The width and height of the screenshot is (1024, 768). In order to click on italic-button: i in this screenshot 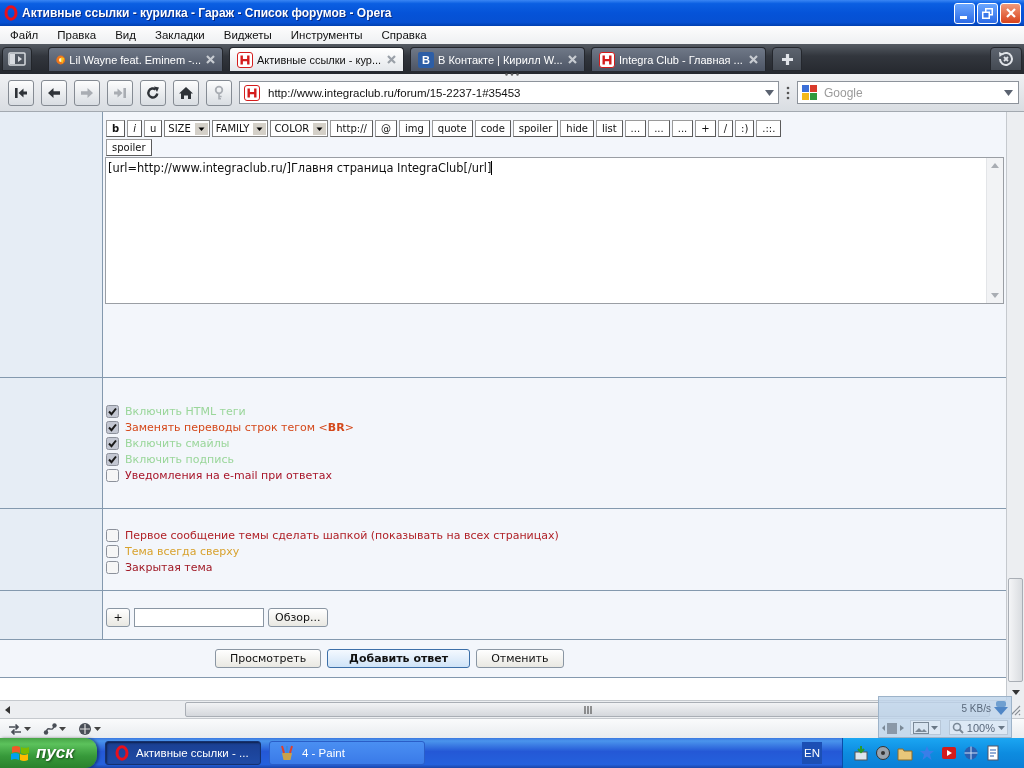, I will do `click(134, 128)`.